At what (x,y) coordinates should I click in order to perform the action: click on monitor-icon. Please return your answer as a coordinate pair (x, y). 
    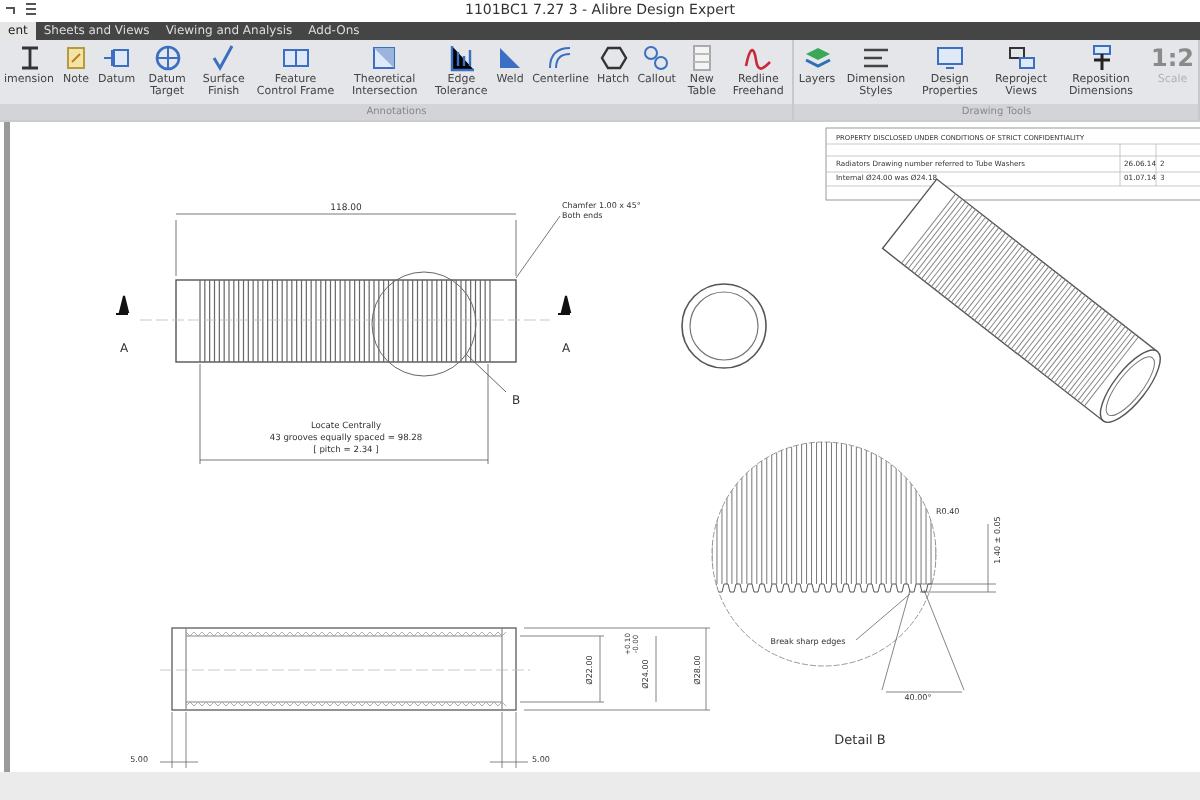
    Looking at the image, I should click on (949, 57).